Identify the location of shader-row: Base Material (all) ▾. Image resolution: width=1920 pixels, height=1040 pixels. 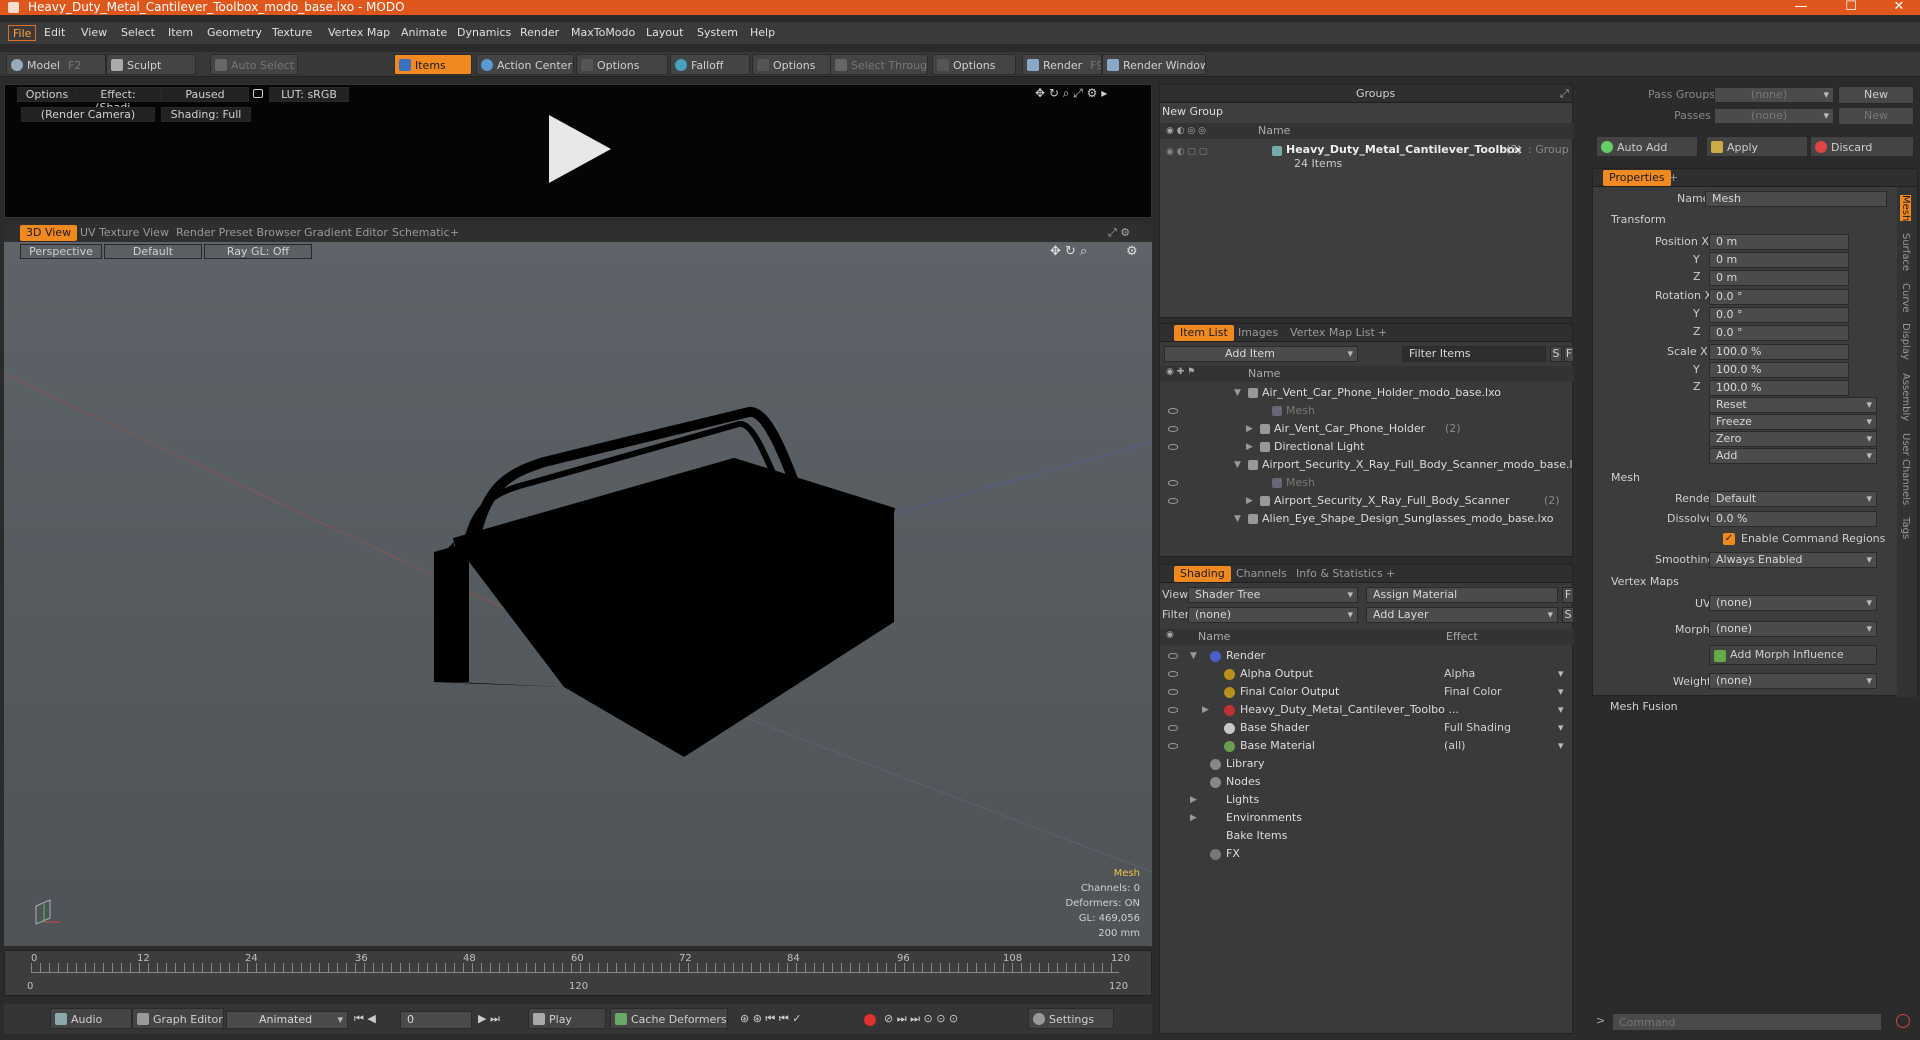
(1367, 746).